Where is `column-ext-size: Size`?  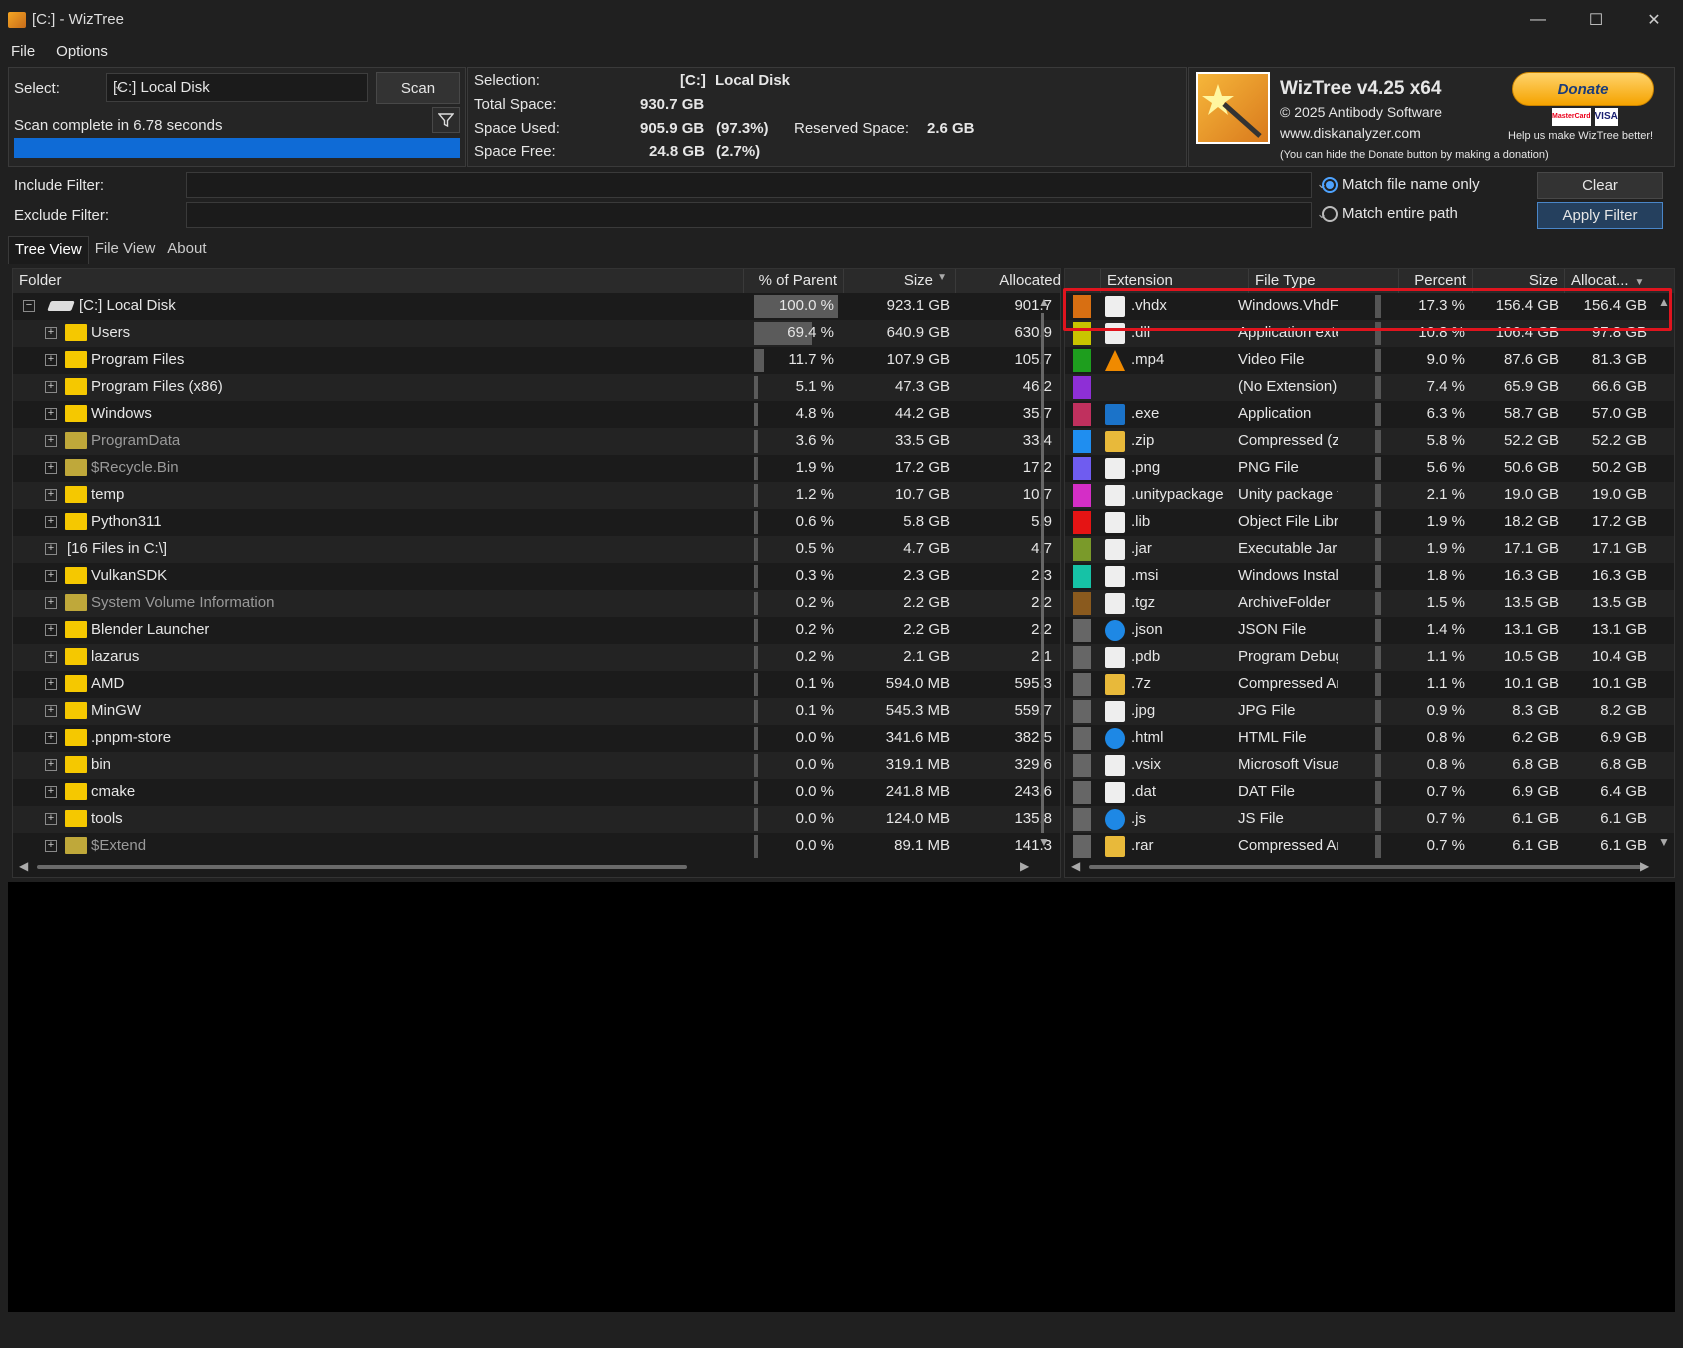
column-ext-size: Size is located at coordinates (1519, 281).